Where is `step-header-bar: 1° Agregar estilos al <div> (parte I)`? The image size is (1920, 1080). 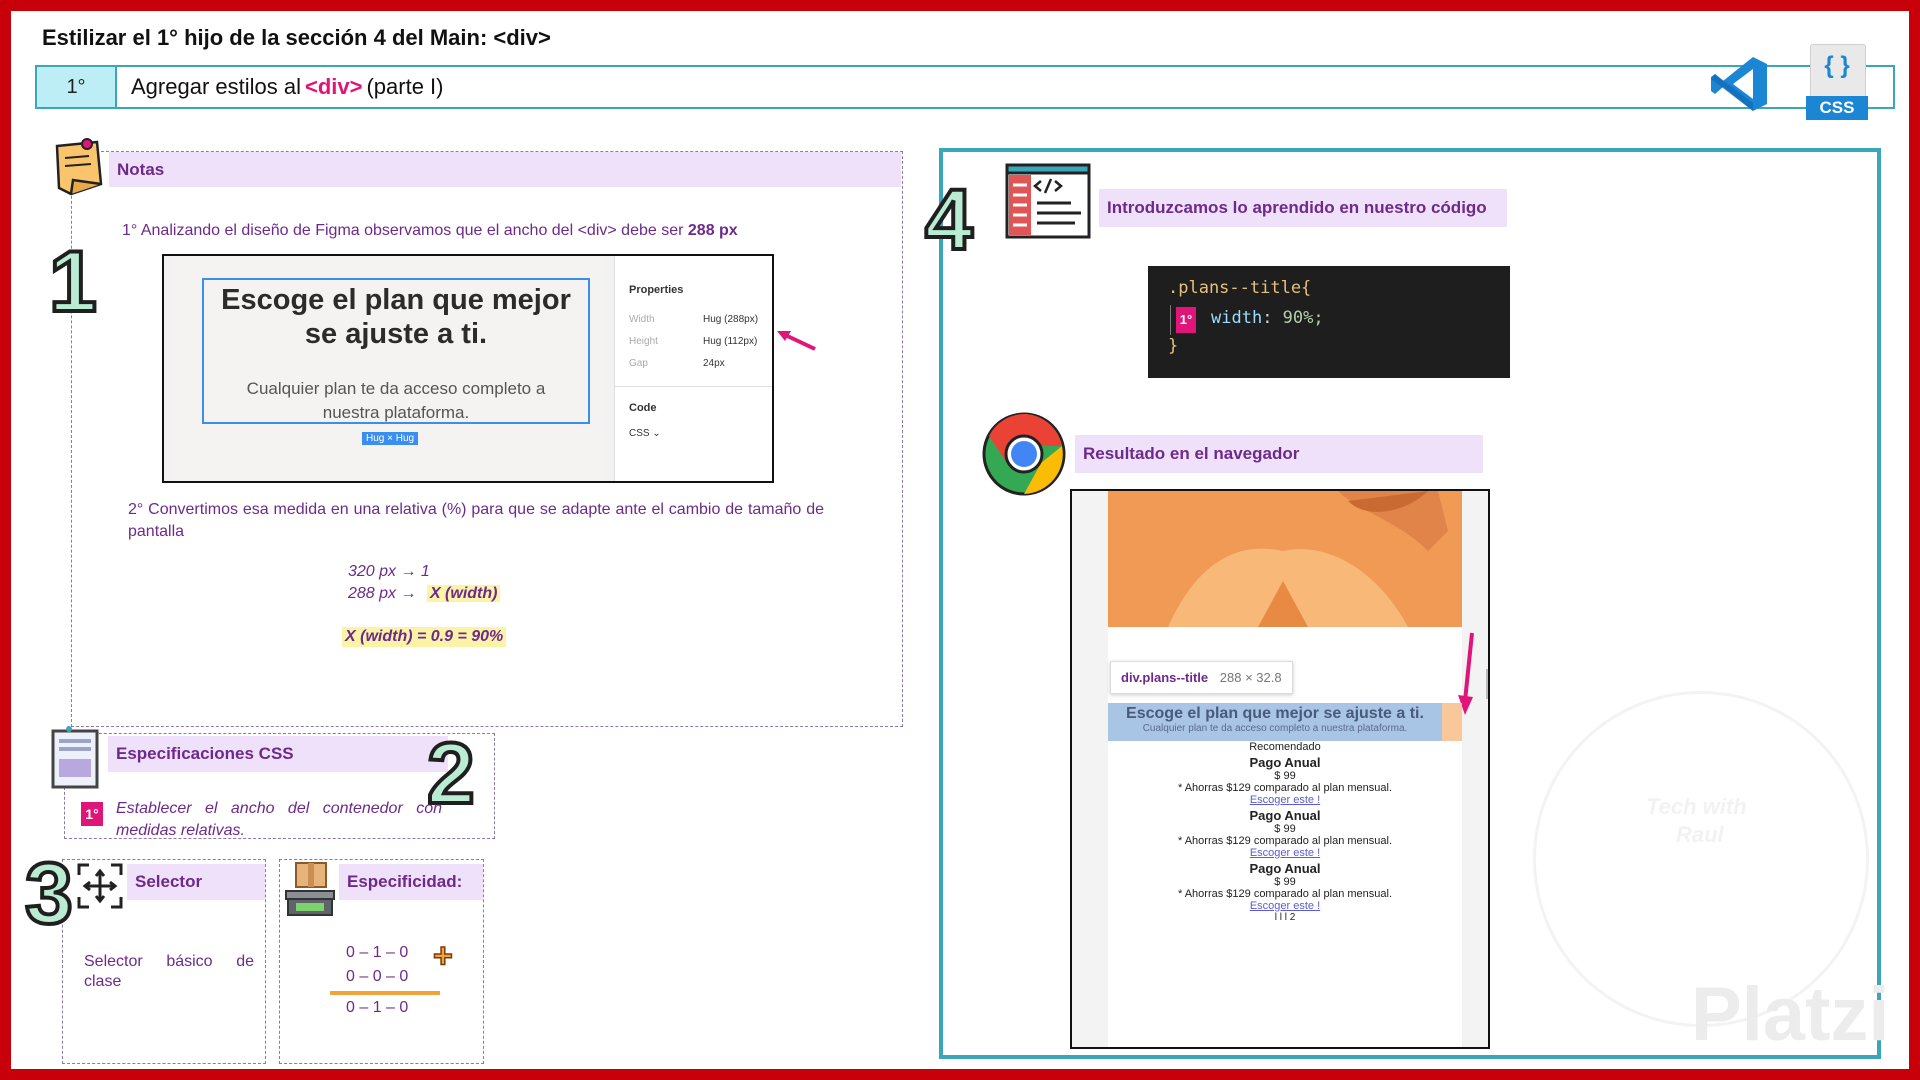
step-header-bar: 1° Agregar estilos al <div> (parte I) is located at coordinates (965, 87).